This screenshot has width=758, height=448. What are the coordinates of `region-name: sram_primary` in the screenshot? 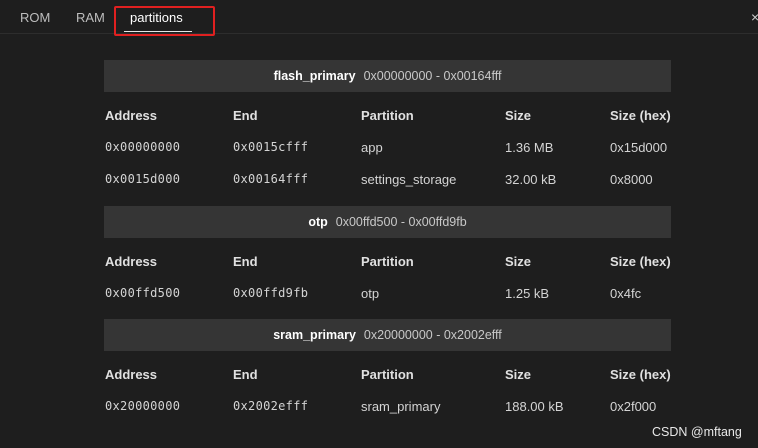 It's located at (314, 335).